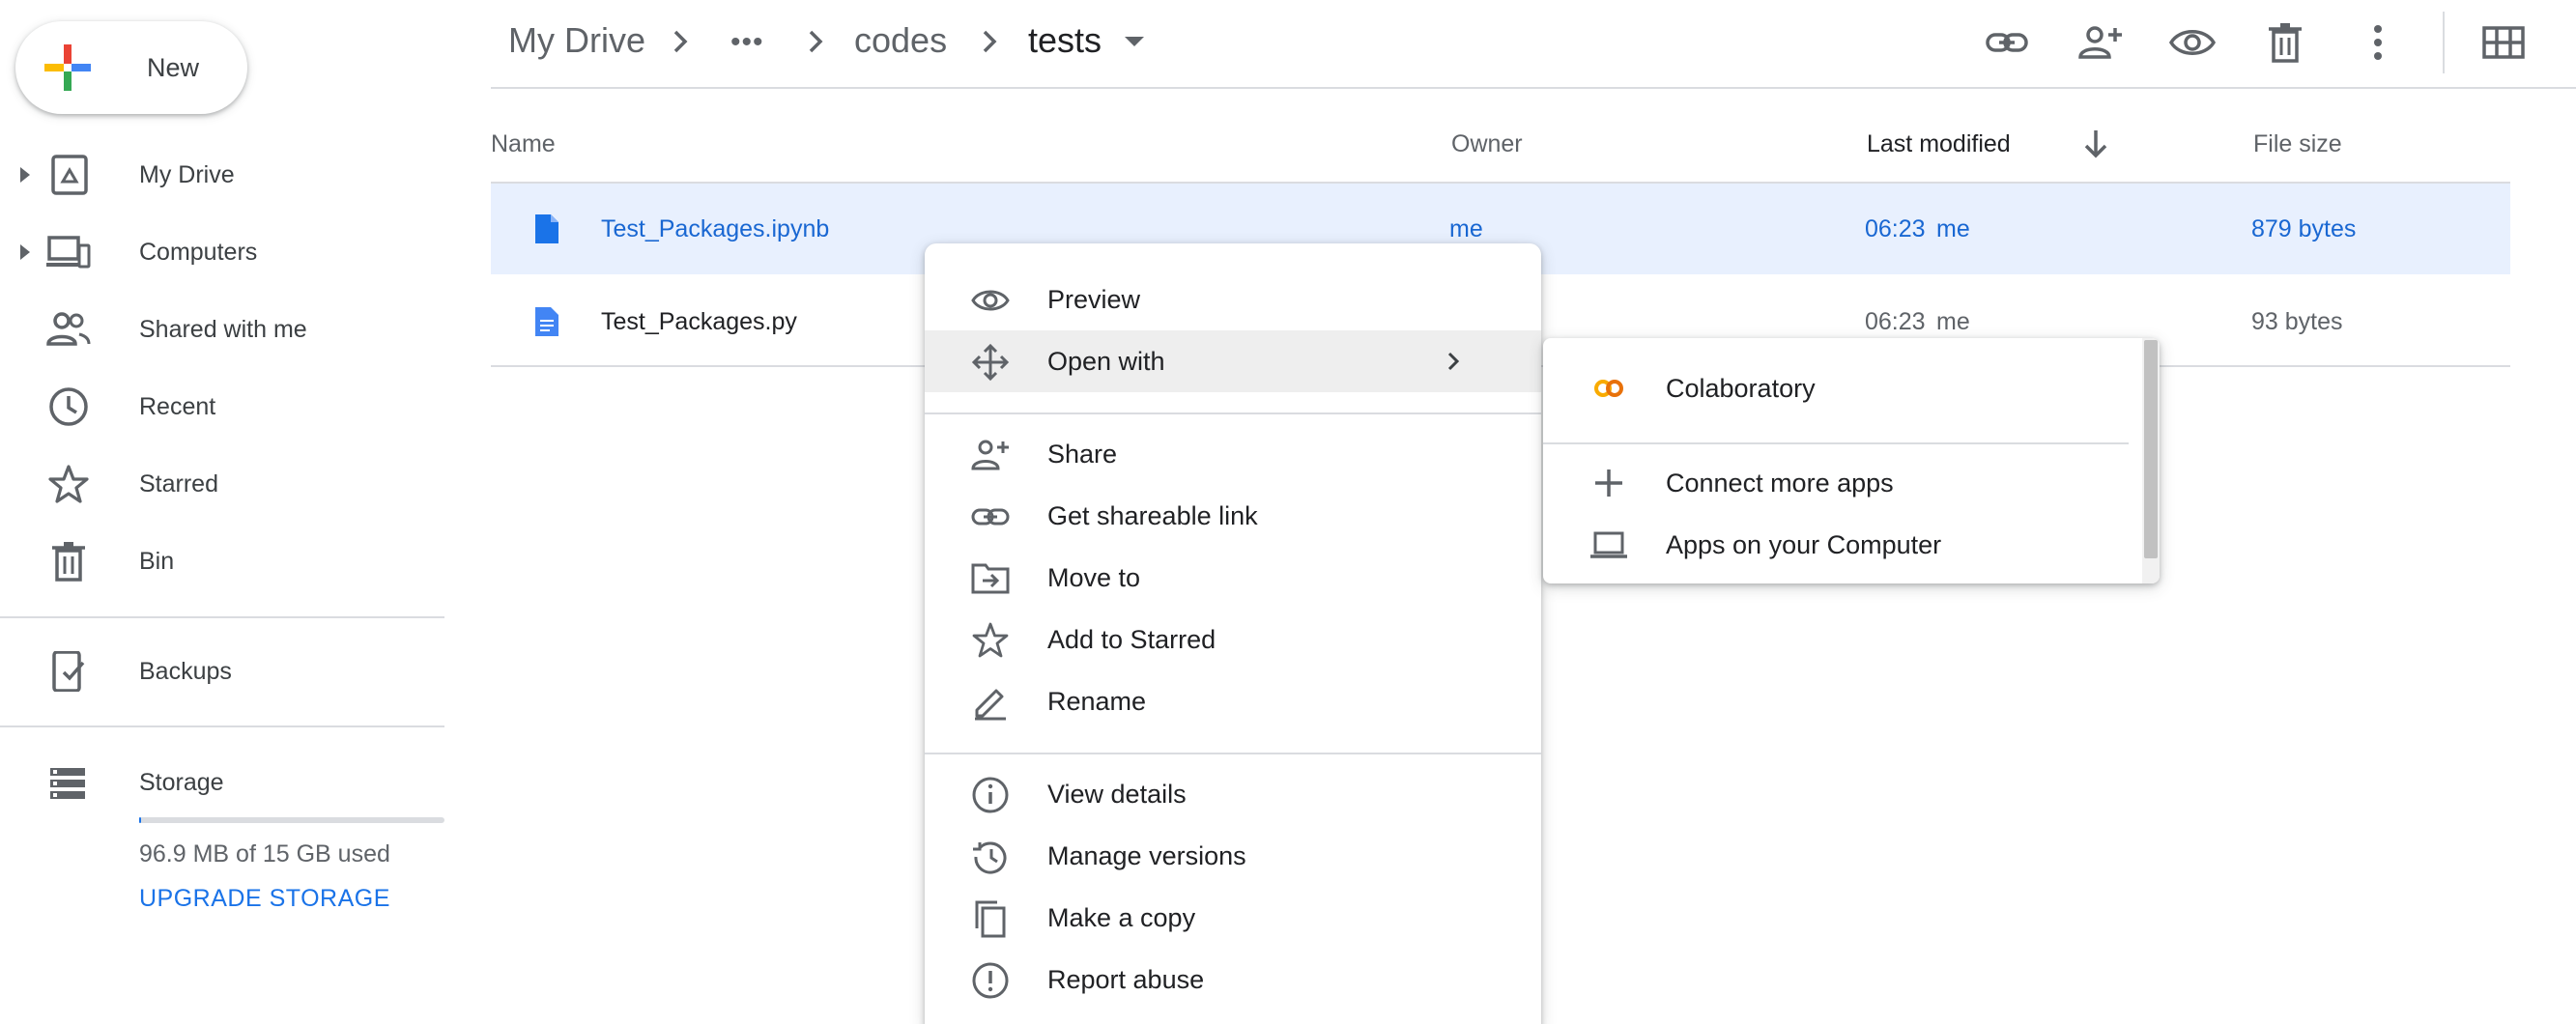 This screenshot has height=1024, width=2576. What do you see at coordinates (187, 174) in the screenshot?
I see `sidebar-item-label: My Drive` at bounding box center [187, 174].